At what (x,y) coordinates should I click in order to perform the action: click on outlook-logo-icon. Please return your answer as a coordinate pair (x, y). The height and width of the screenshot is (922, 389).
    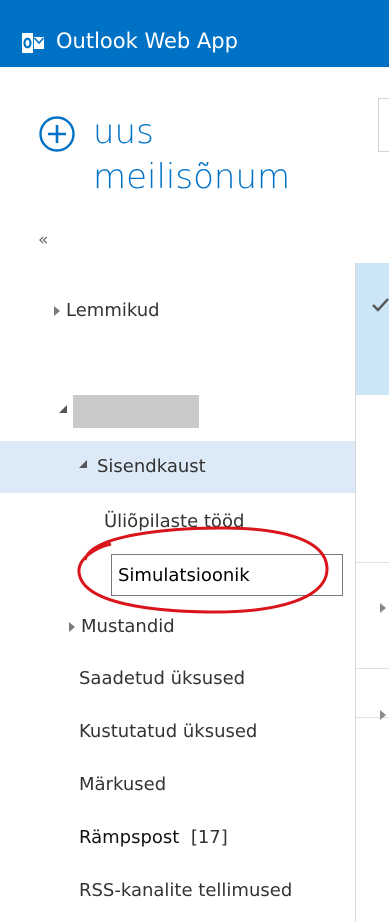
    Looking at the image, I should click on (33, 43).